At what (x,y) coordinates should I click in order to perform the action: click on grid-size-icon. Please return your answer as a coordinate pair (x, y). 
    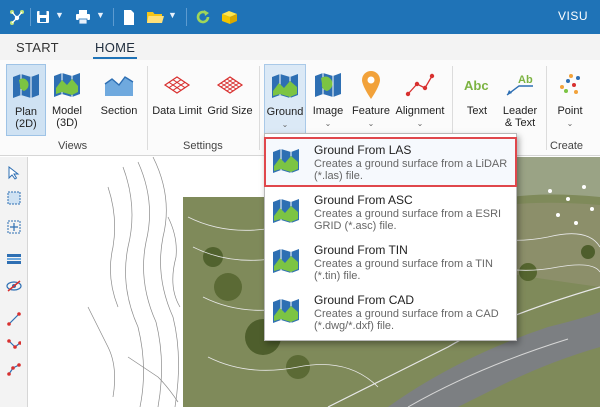
    Looking at the image, I should click on (230, 85).